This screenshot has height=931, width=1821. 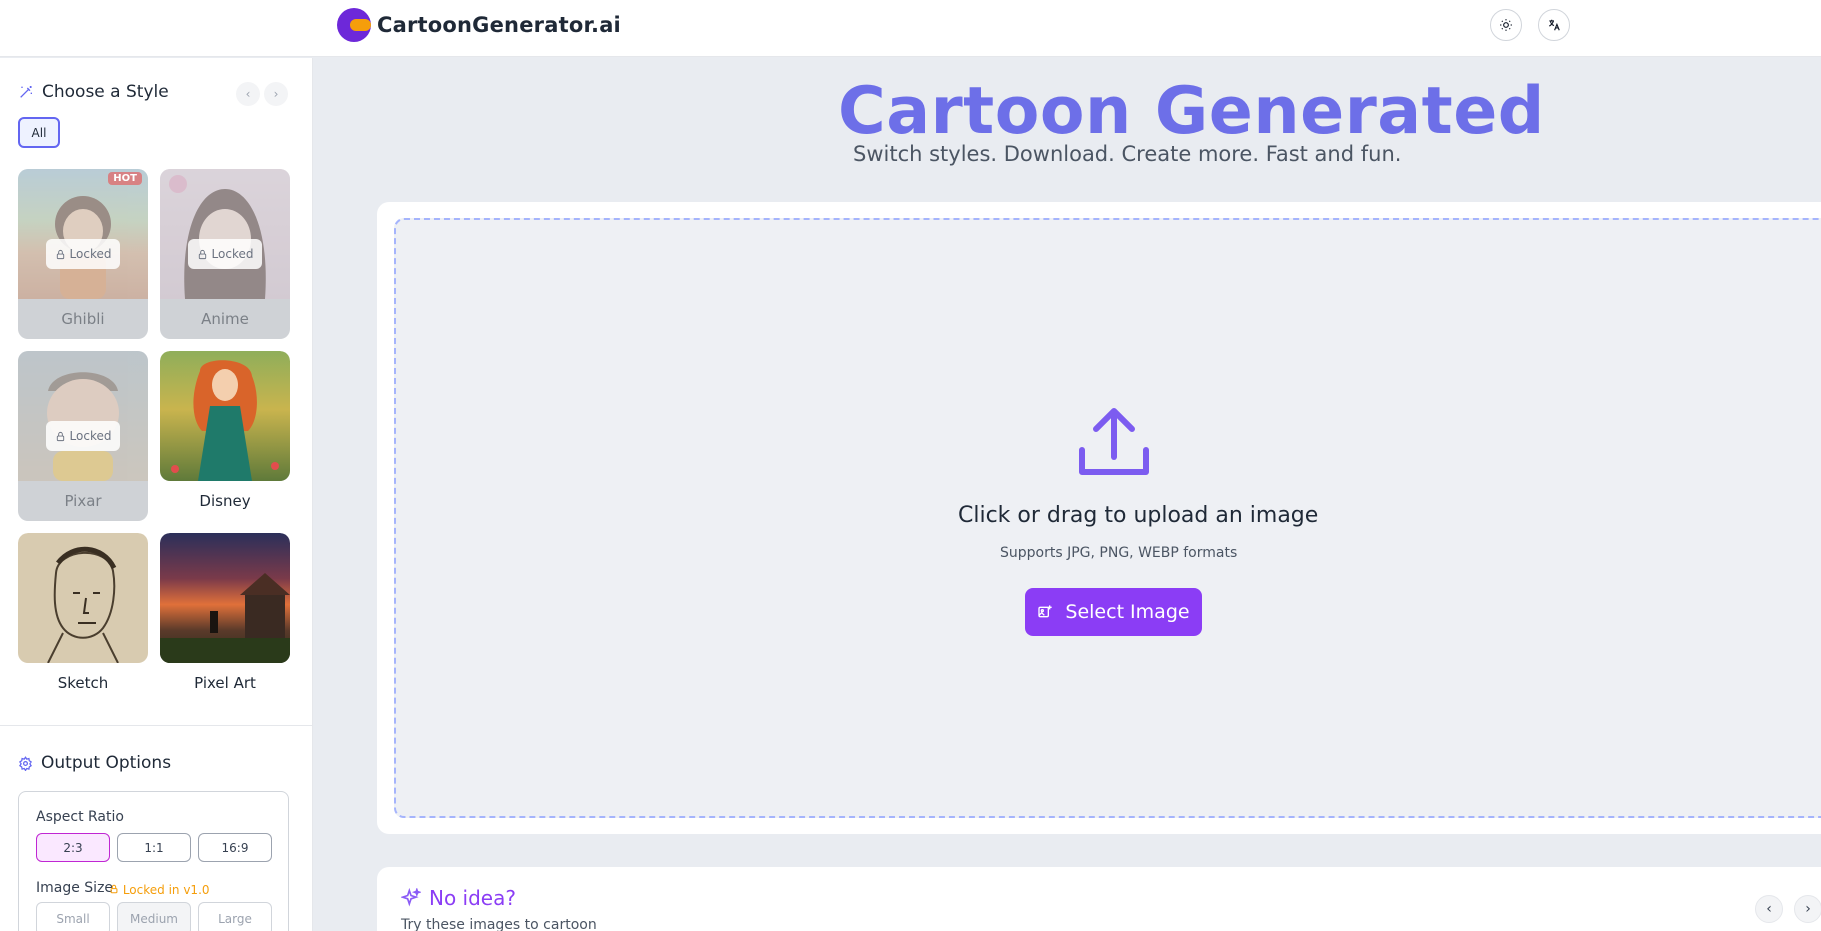 What do you see at coordinates (1191, 111) in the screenshot?
I see `page-title: Cartoon Generated` at bounding box center [1191, 111].